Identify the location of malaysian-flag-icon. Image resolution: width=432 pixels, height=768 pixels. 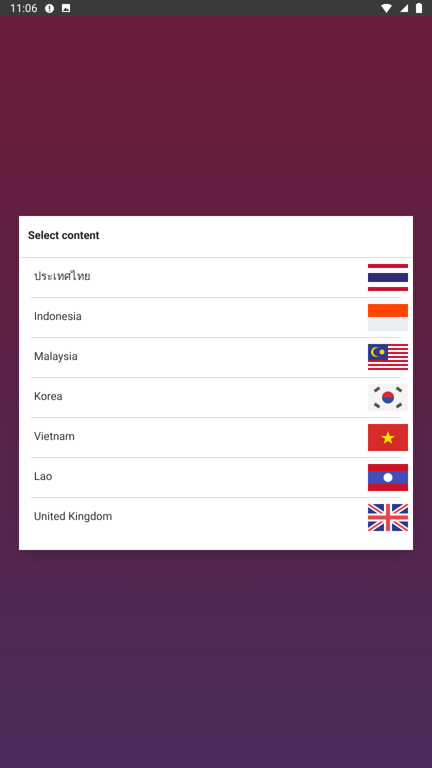
(388, 357).